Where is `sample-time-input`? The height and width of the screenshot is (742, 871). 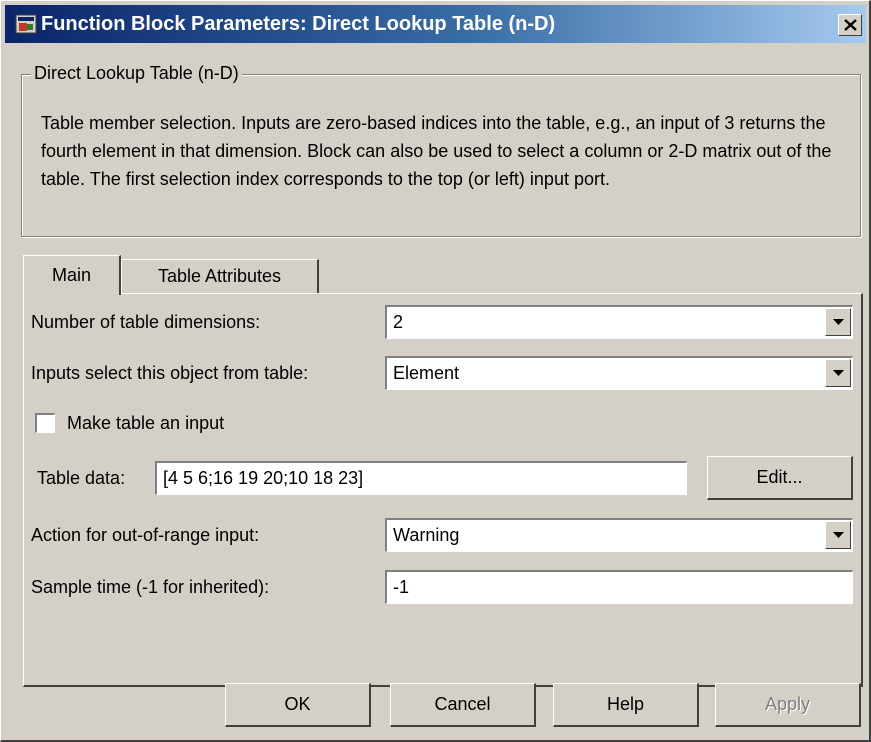
sample-time-input is located at coordinates (619, 587).